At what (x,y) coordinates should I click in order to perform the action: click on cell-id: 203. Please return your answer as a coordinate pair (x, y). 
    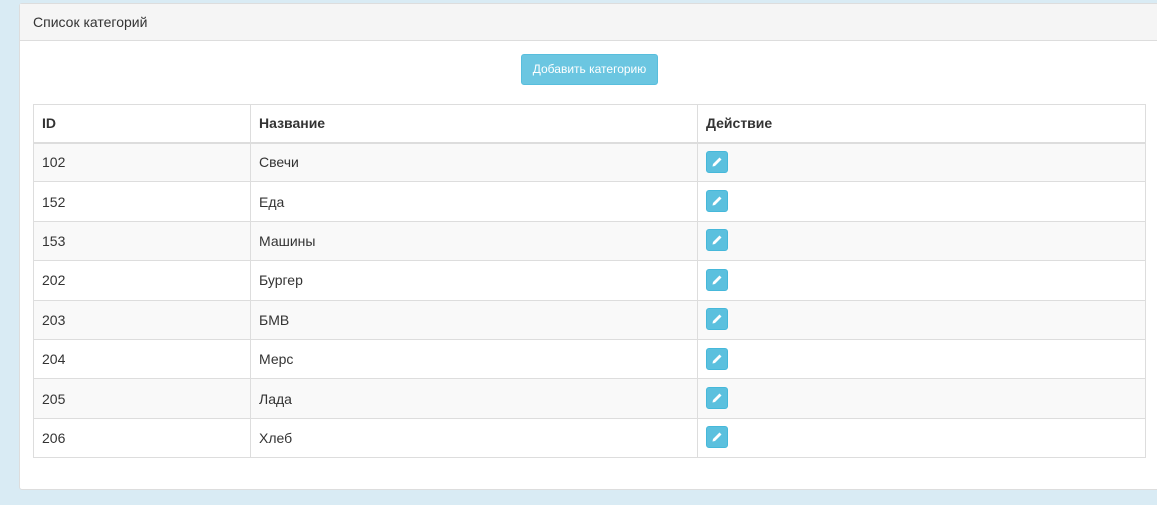
    Looking at the image, I should click on (142, 319).